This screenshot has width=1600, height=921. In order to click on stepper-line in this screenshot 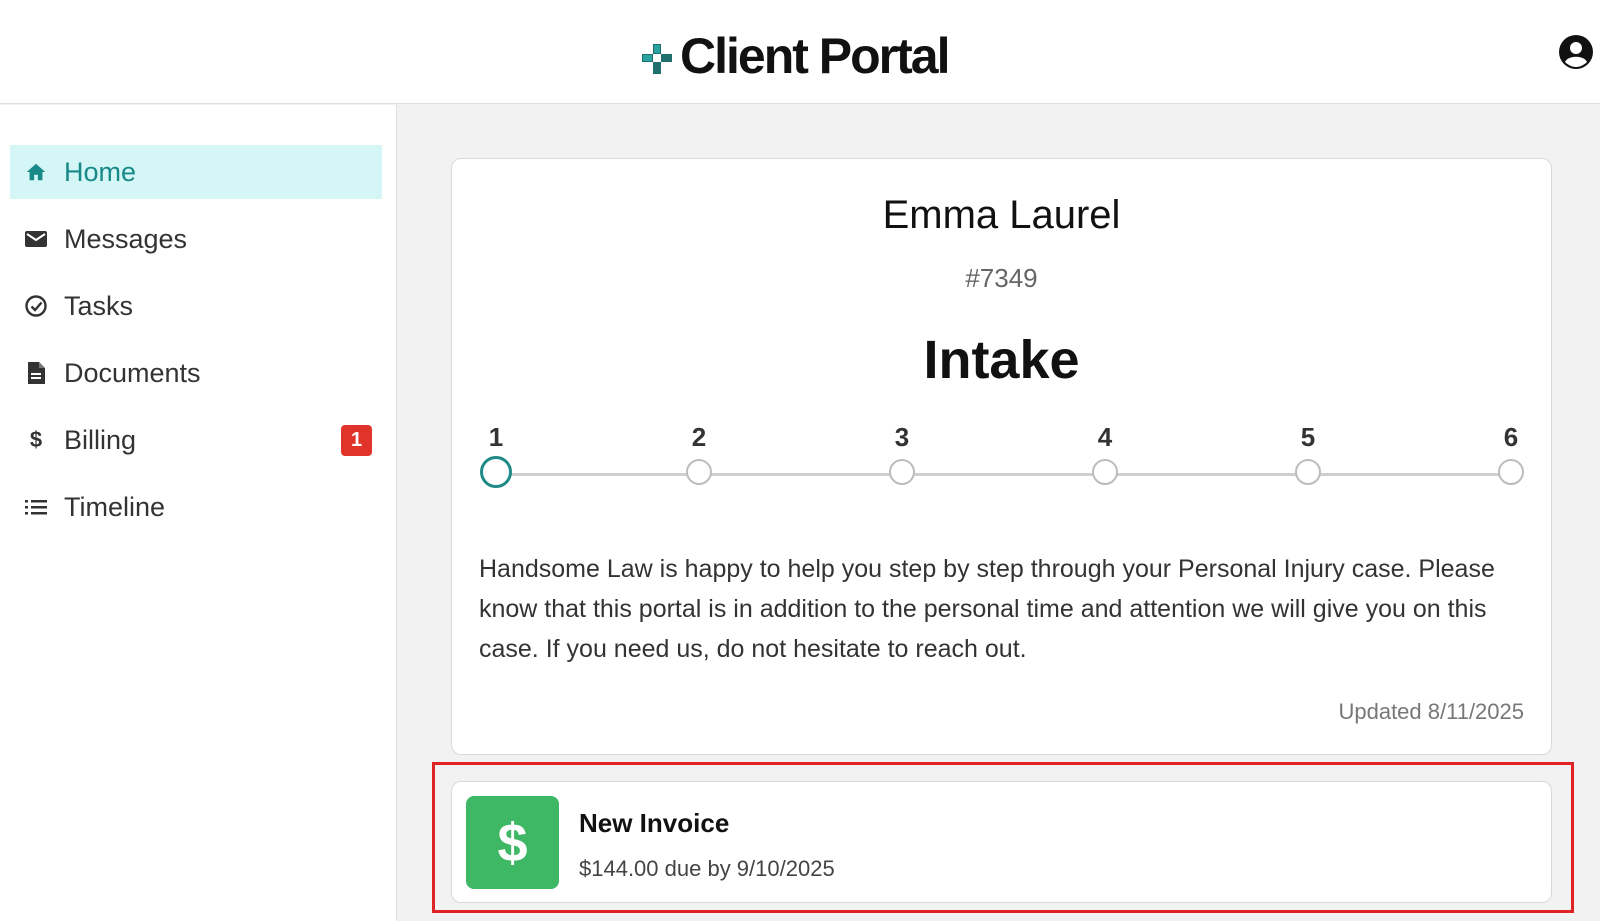, I will do `click(1004, 474)`.